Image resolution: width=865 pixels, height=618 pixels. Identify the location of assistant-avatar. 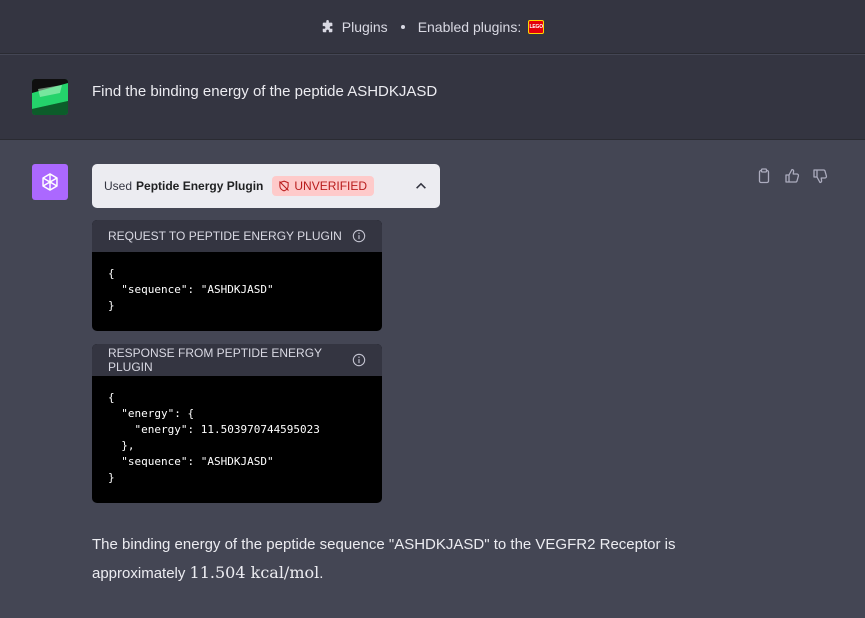
(50, 182).